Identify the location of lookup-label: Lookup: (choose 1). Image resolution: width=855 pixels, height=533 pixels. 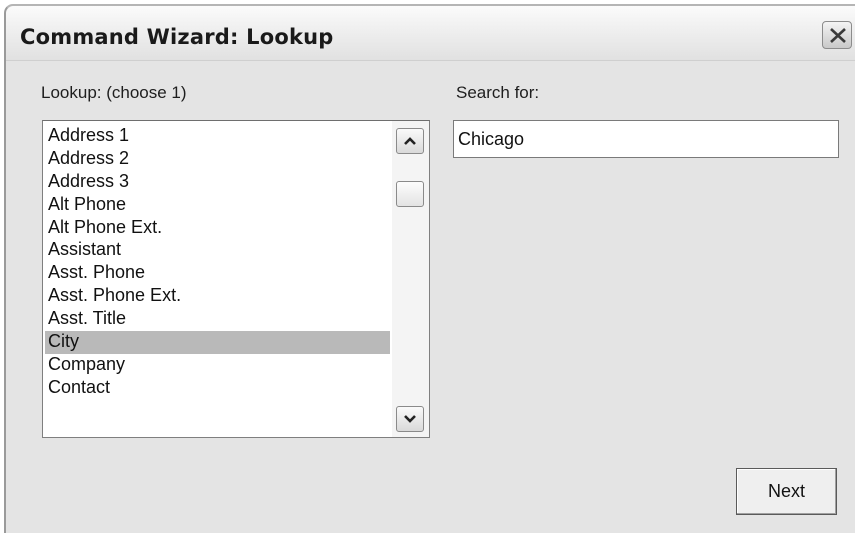
(114, 92).